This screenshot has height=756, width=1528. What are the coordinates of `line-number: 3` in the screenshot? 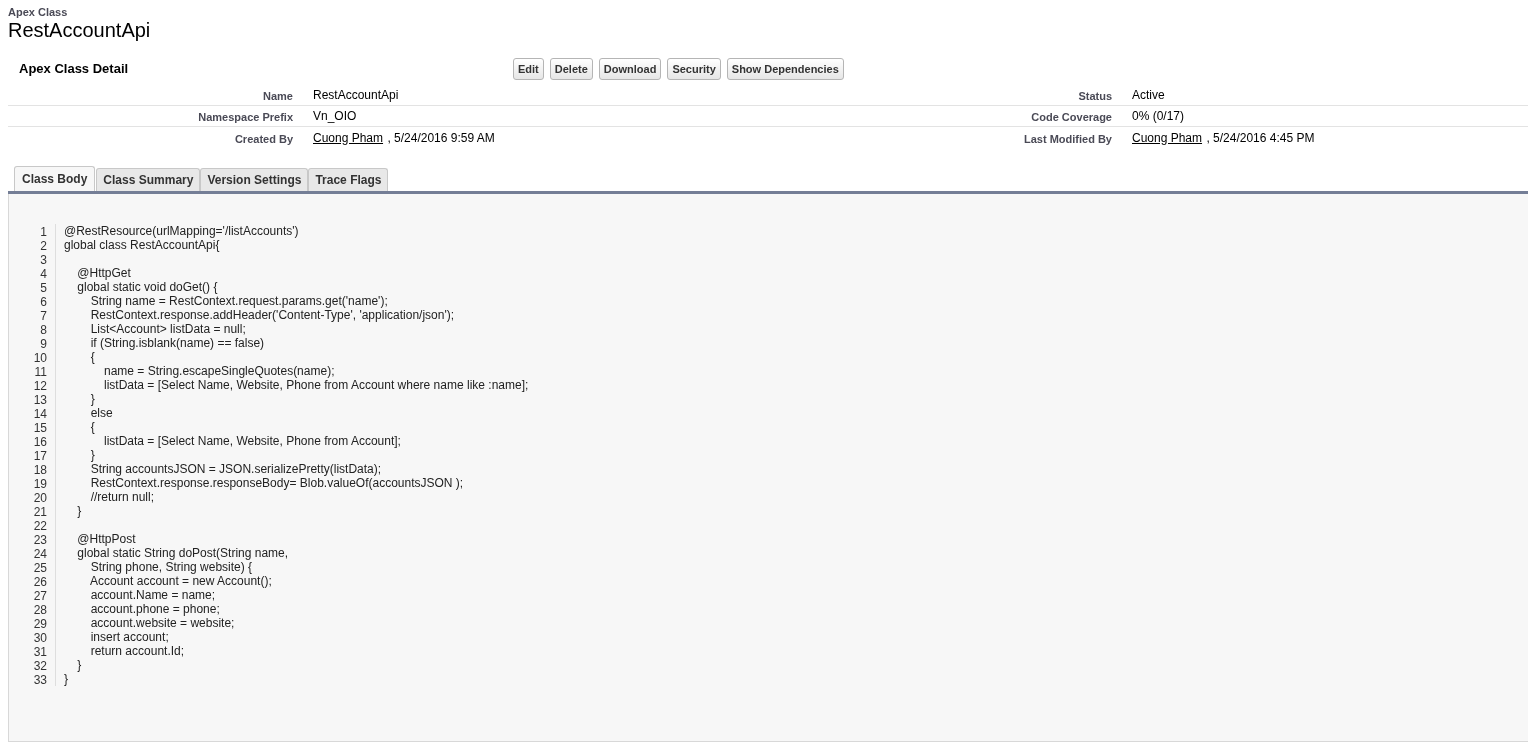 It's located at (43, 260).